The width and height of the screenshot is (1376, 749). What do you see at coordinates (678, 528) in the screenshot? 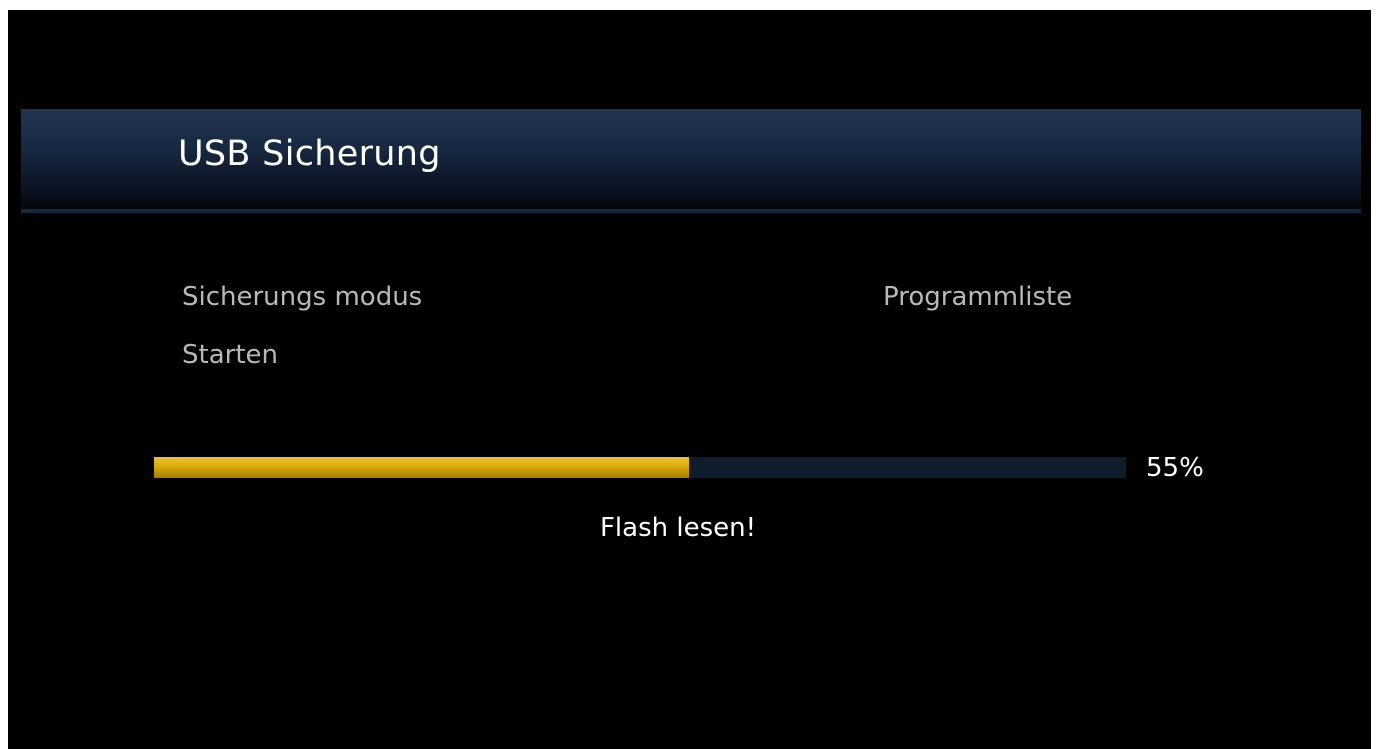
I see `status-message: Flash lesen!` at bounding box center [678, 528].